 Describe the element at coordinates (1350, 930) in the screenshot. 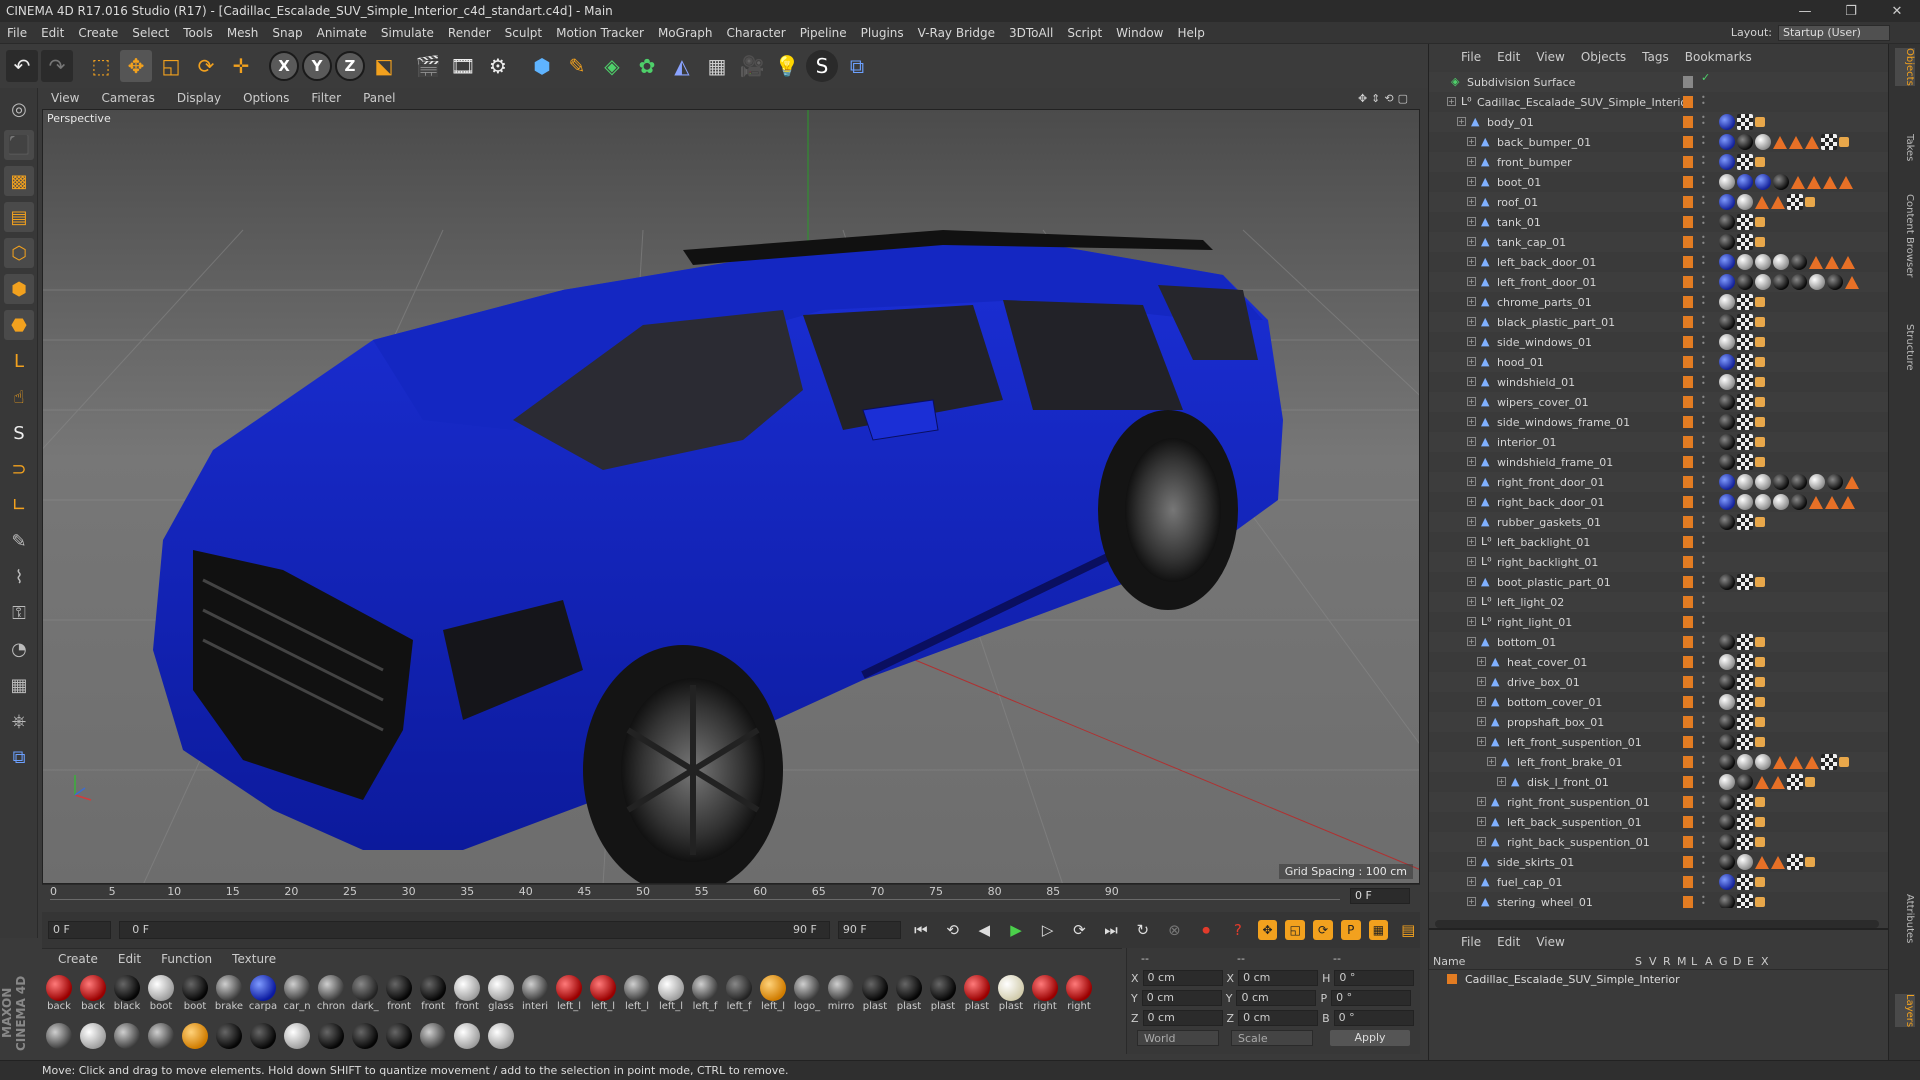

I see `parameter-key-icon: P` at that location.